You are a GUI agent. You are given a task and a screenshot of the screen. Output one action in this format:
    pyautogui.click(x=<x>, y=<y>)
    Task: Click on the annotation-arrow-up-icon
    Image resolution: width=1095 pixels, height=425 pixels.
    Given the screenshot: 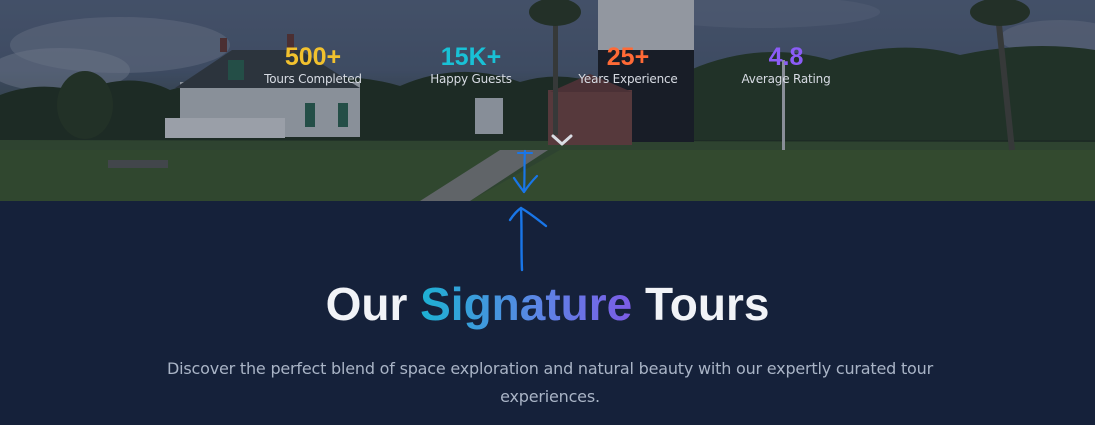 What is the action you would take?
    pyautogui.click(x=528, y=239)
    